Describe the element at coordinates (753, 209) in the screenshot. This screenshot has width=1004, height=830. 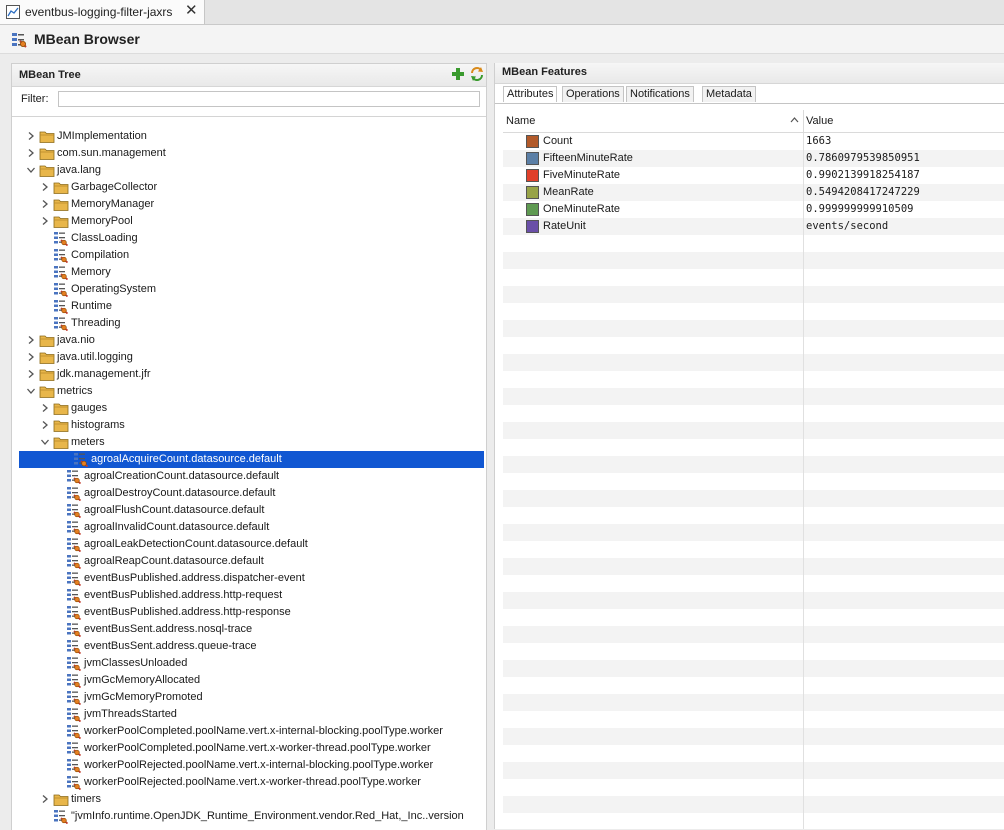
I see `attribute-row: OneMinuteRate 0.999999999910509` at that location.